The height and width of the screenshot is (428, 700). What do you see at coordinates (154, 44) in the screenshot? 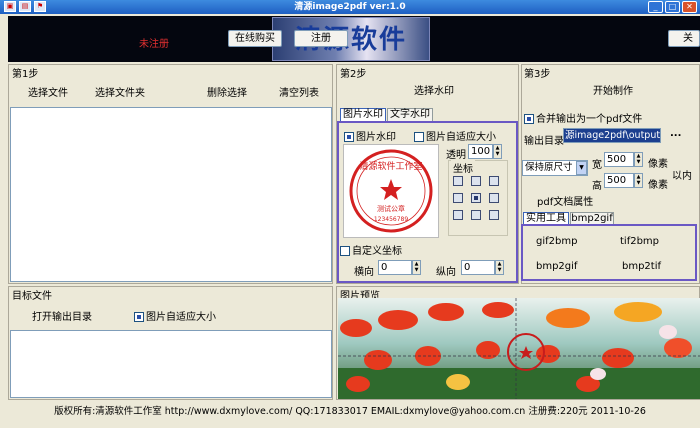
I see `register-status: 未注册` at bounding box center [154, 44].